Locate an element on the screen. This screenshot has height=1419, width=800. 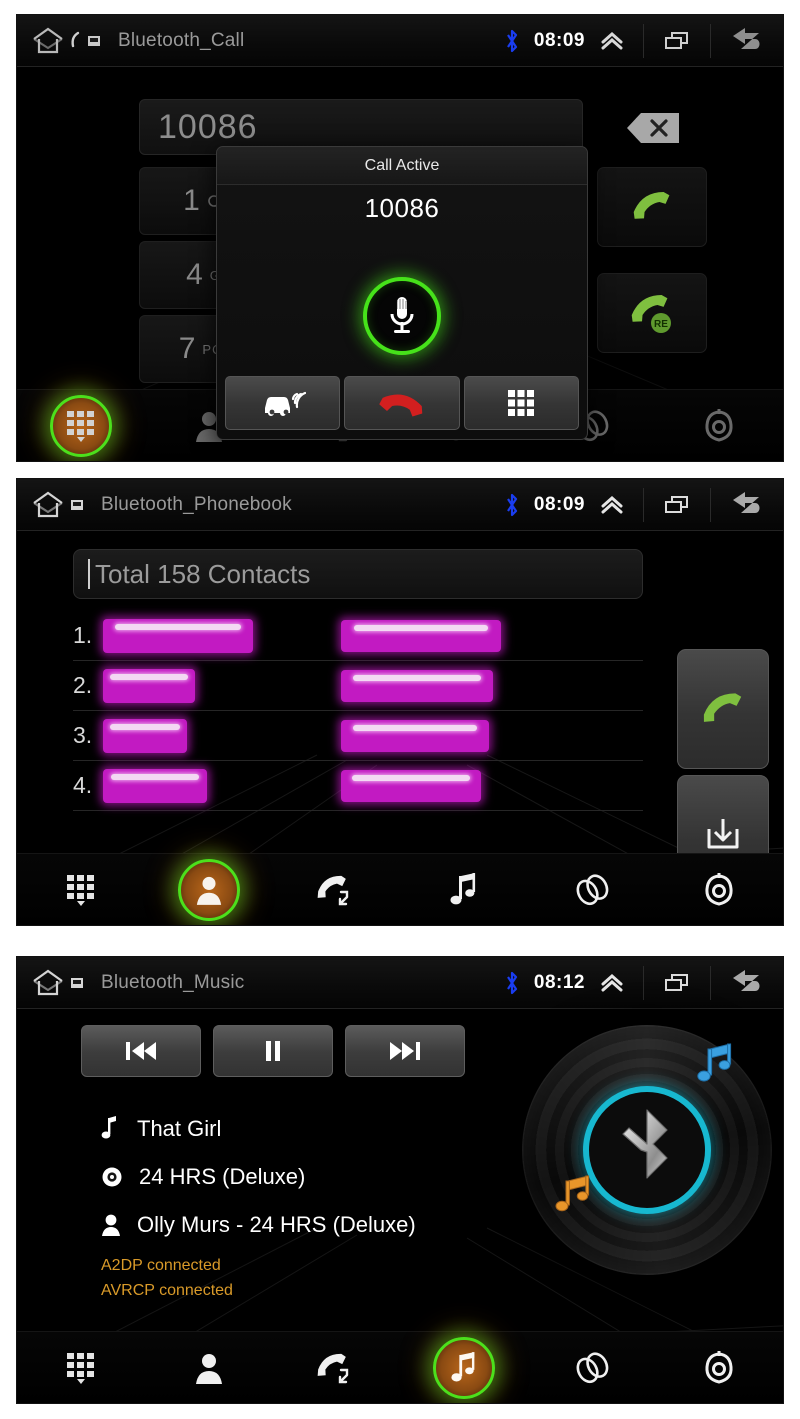
page-title: Bluetooth_Call is located at coordinates (181, 40).